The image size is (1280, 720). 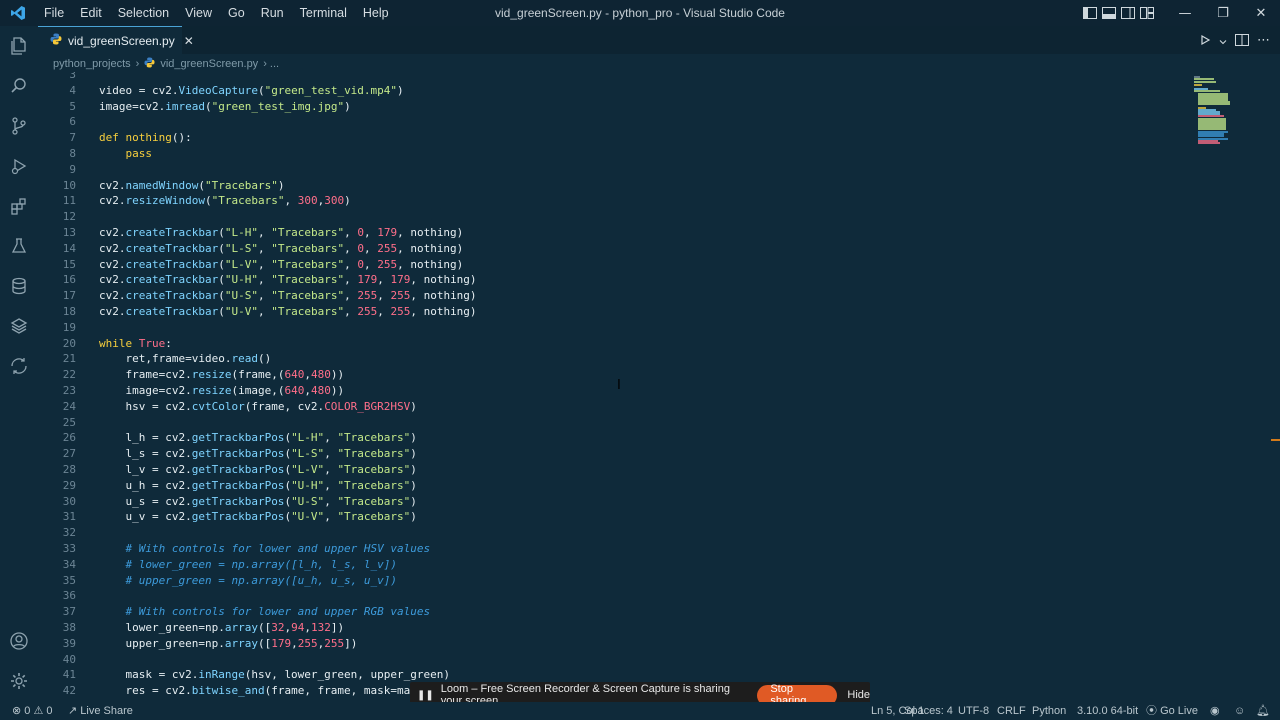 What do you see at coordinates (613, 328) in the screenshot?
I see `code-line: 19` at bounding box center [613, 328].